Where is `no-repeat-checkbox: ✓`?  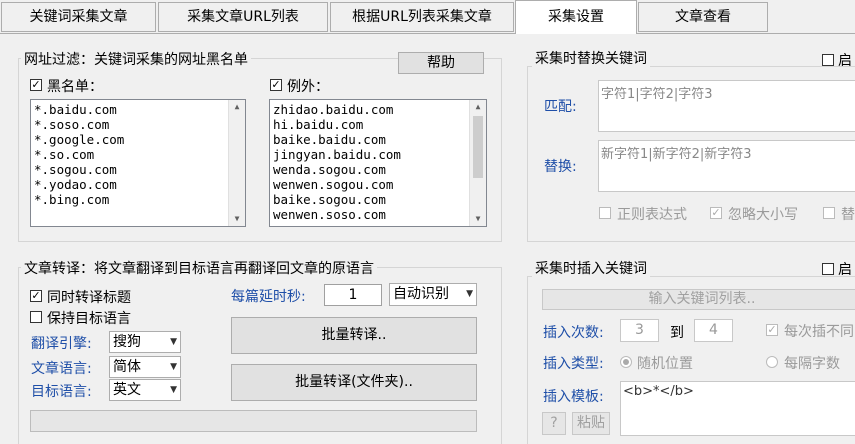
no-repeat-checkbox: ✓ is located at coordinates (772, 330).